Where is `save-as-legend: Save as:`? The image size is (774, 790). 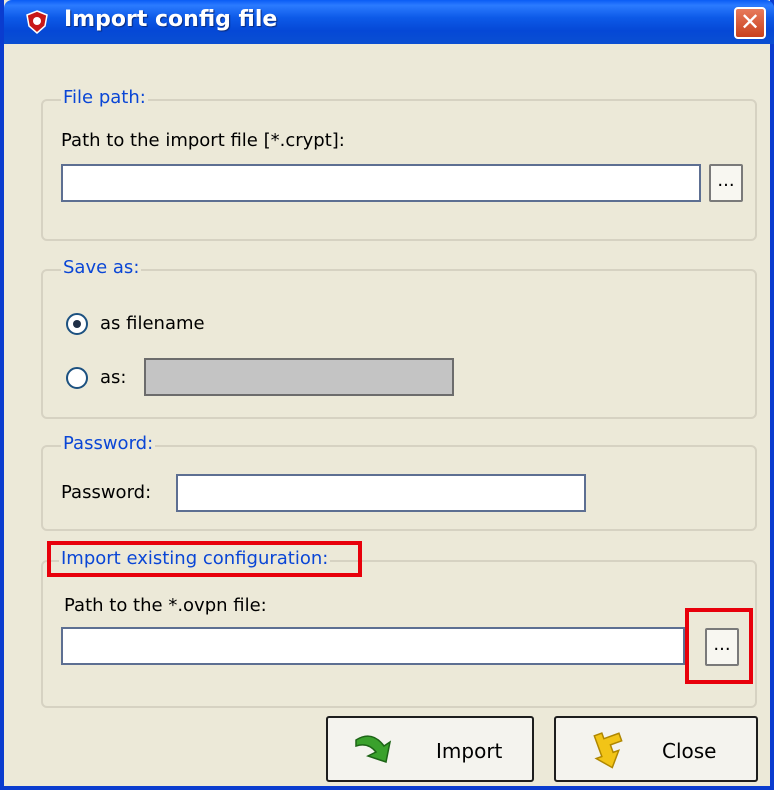
save-as-legend: Save as: is located at coordinates (101, 267).